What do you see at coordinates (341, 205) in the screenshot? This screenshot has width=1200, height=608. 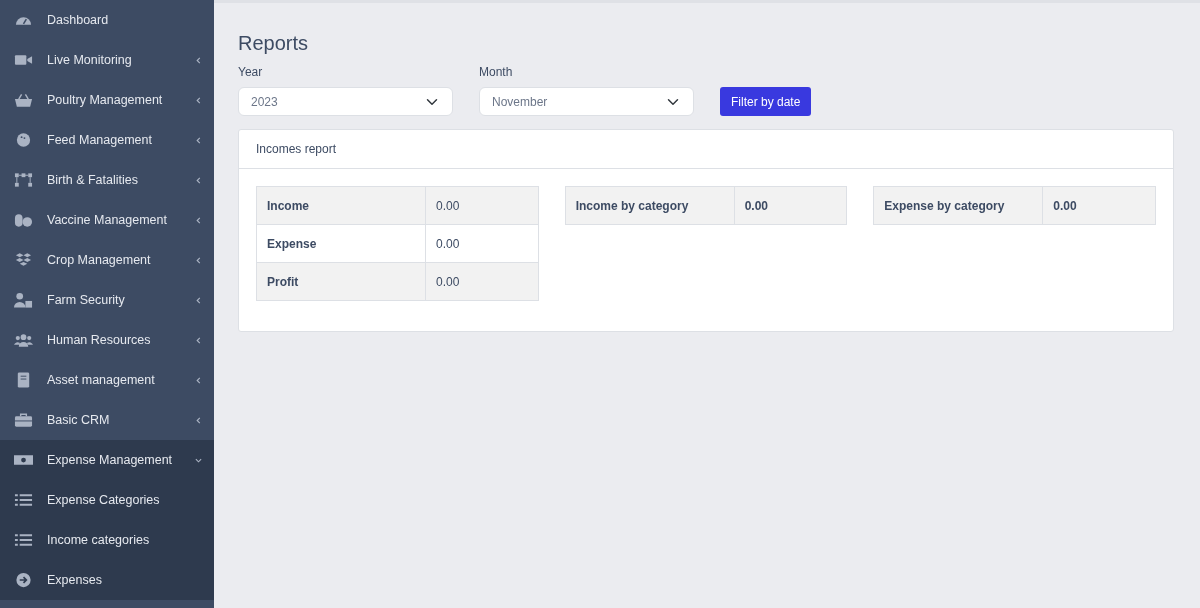 I see `row-label: Income` at bounding box center [341, 205].